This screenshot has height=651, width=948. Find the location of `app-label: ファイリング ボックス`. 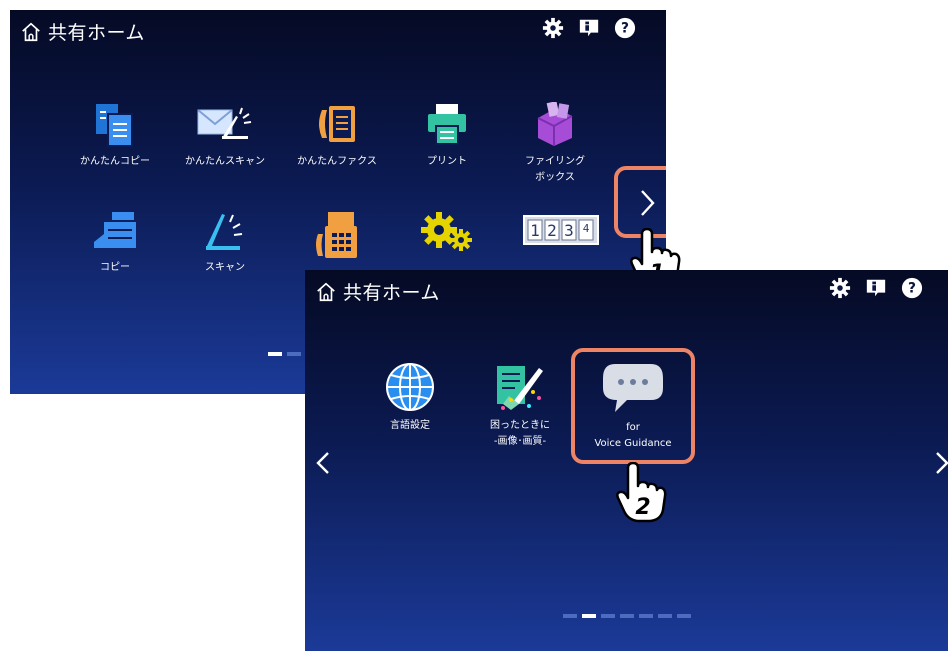

app-label: ファイリング ボックス is located at coordinates (555, 169).